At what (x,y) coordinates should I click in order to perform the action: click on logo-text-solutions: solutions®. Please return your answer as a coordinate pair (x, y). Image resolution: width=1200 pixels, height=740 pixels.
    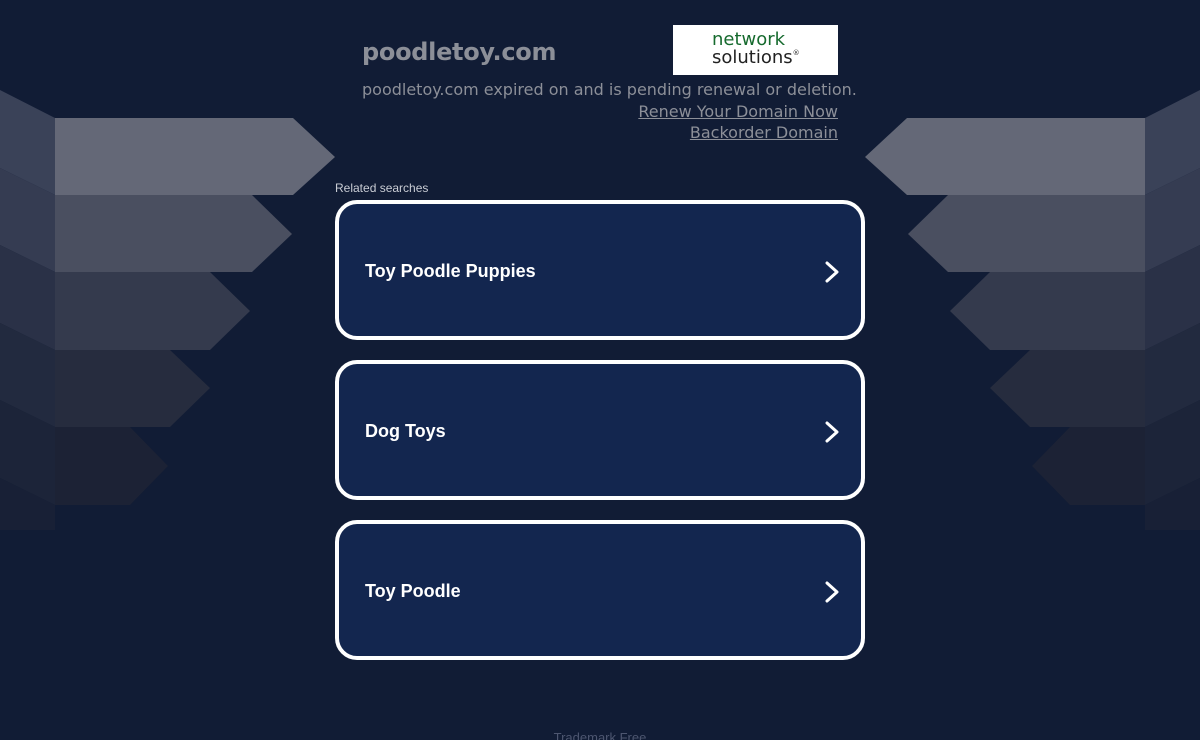
    Looking at the image, I should click on (756, 58).